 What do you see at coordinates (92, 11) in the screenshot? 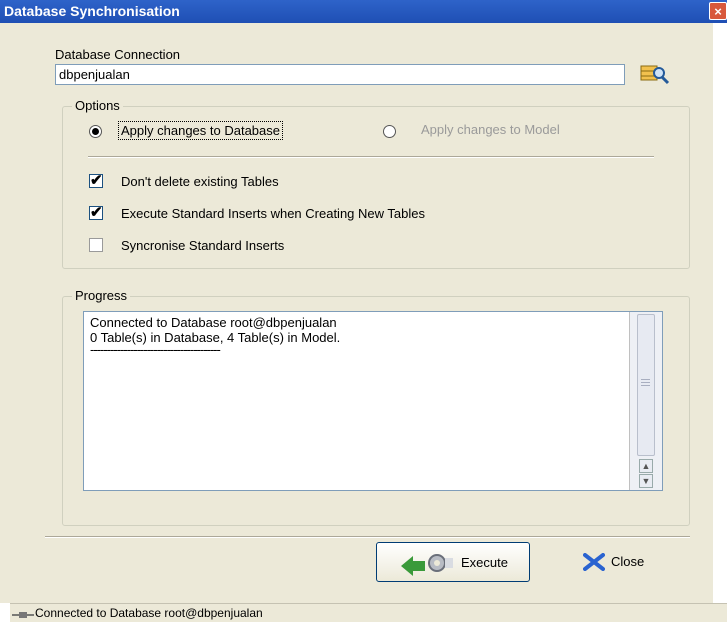
I see `window-title: Database Synchronisation` at bounding box center [92, 11].